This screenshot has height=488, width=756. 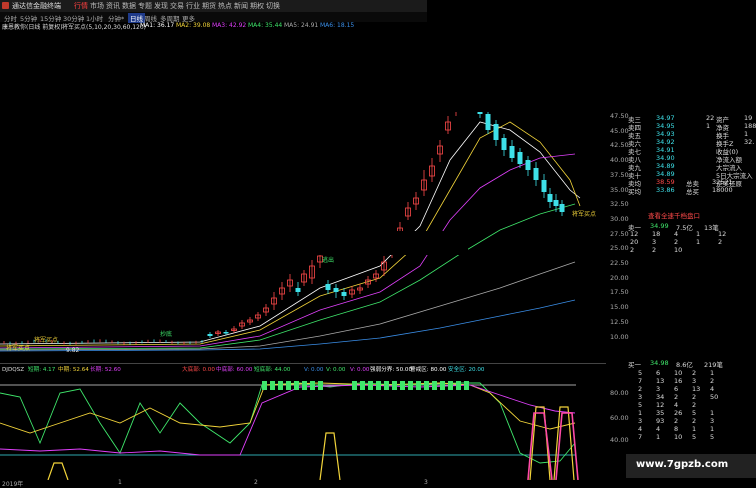 I want to click on menu-item-2: 资讯, so click(x=113, y=6).